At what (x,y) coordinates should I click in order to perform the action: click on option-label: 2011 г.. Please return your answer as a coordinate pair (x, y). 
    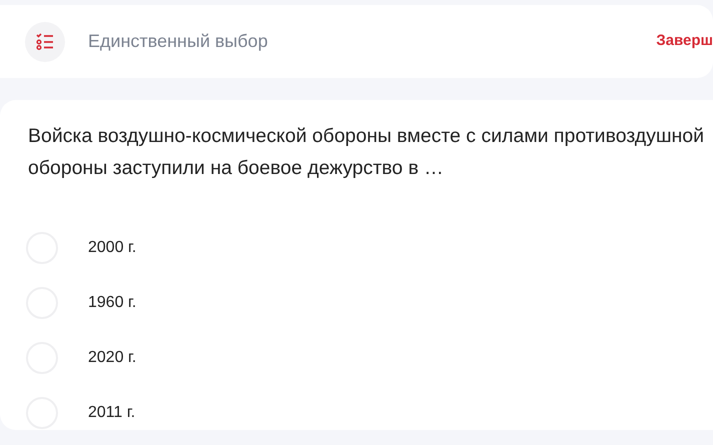
    Looking at the image, I should click on (112, 412).